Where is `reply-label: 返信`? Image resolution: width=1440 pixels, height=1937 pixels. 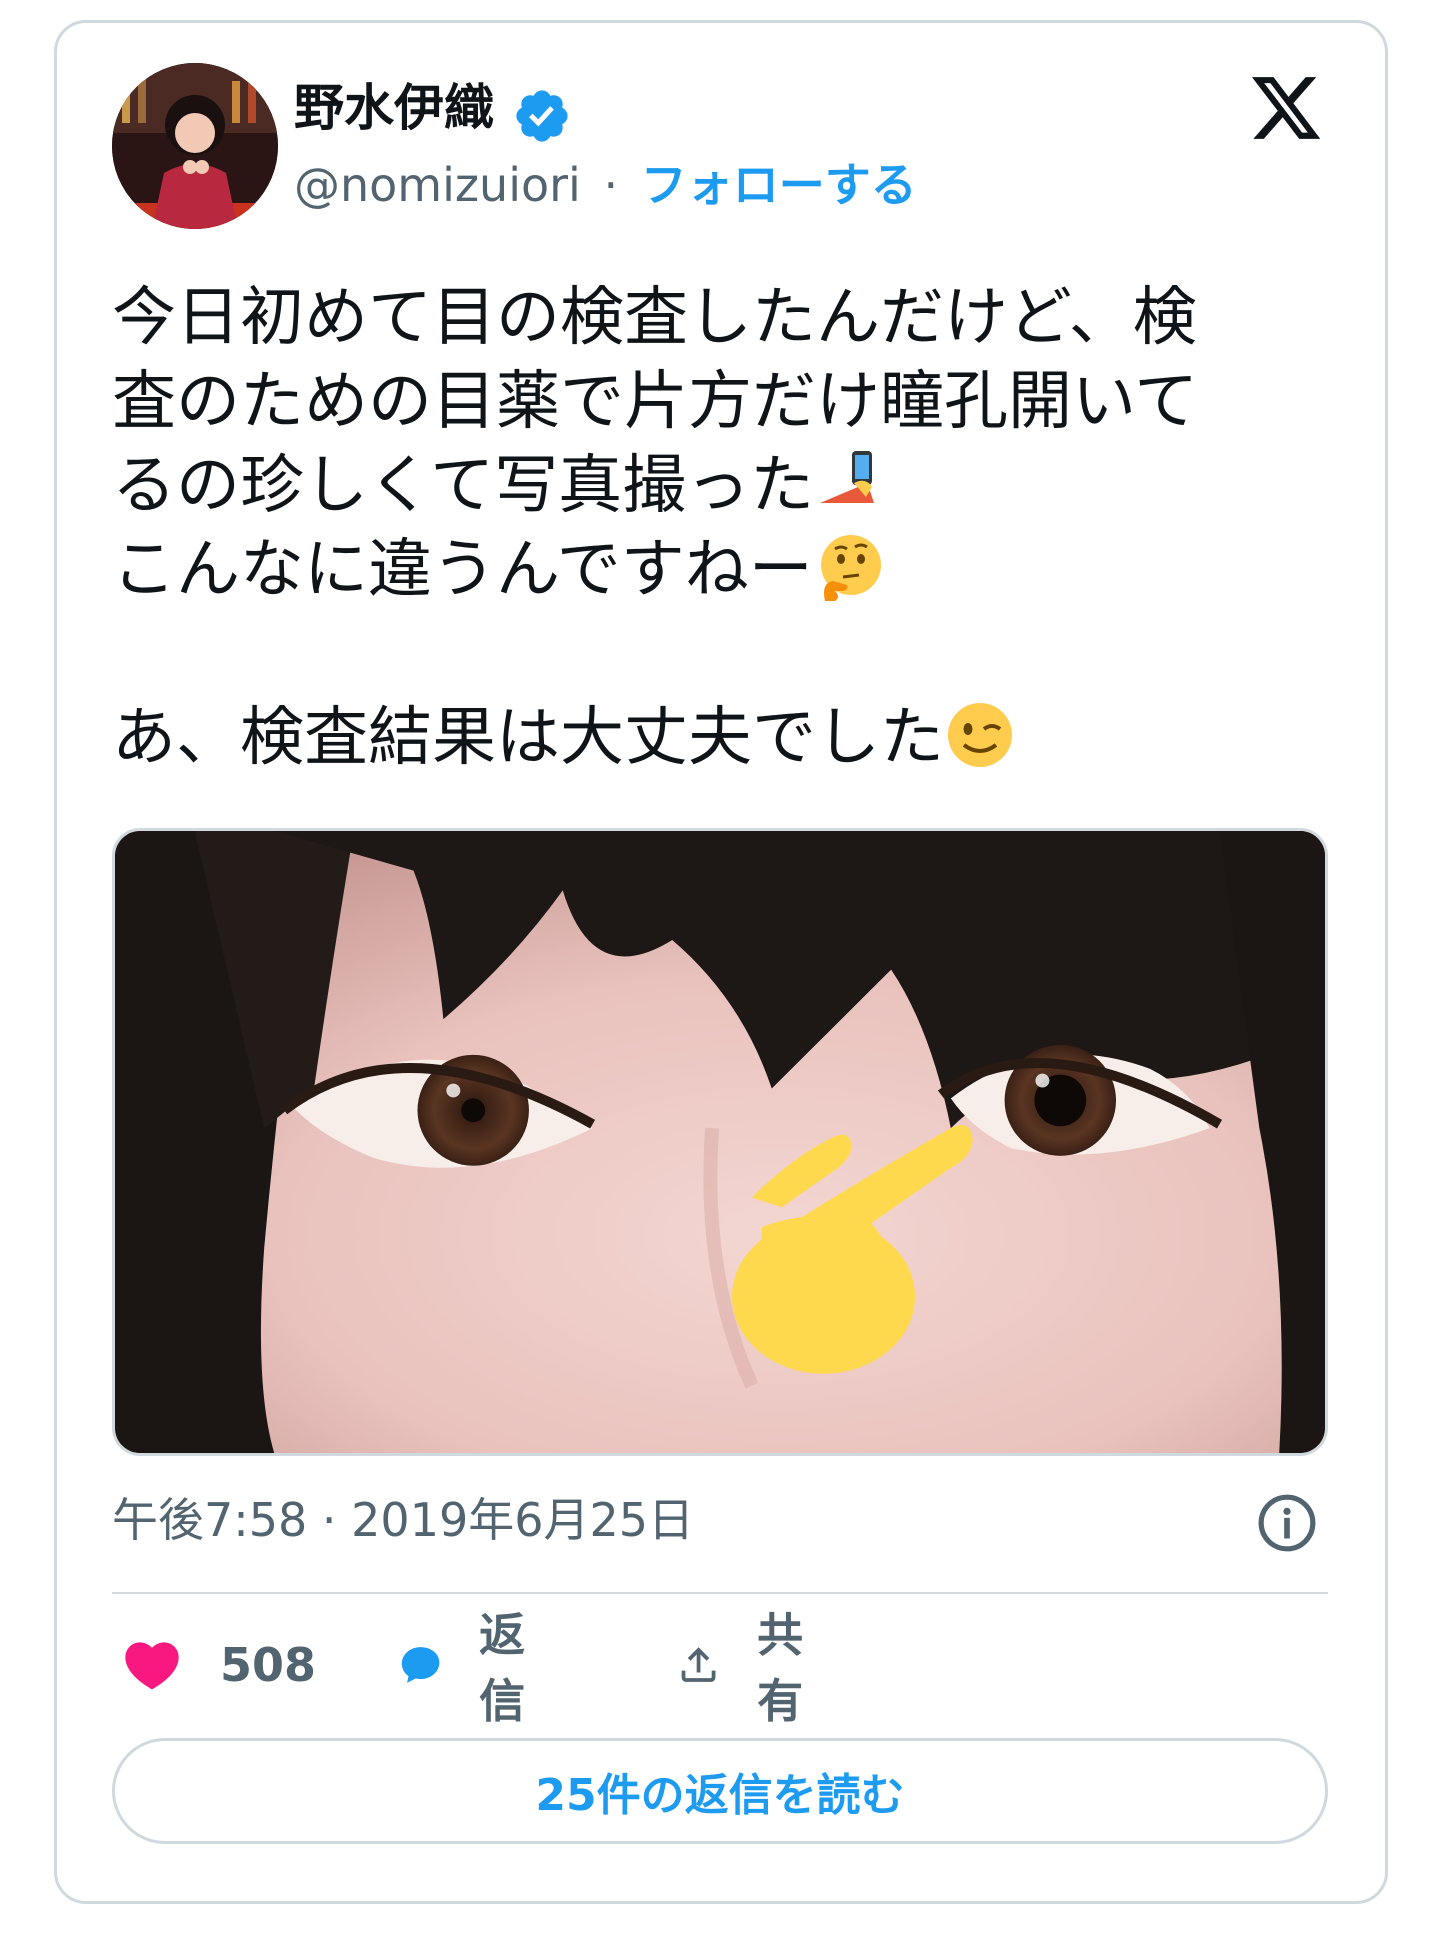 reply-label: 返信 is located at coordinates (502, 1668).